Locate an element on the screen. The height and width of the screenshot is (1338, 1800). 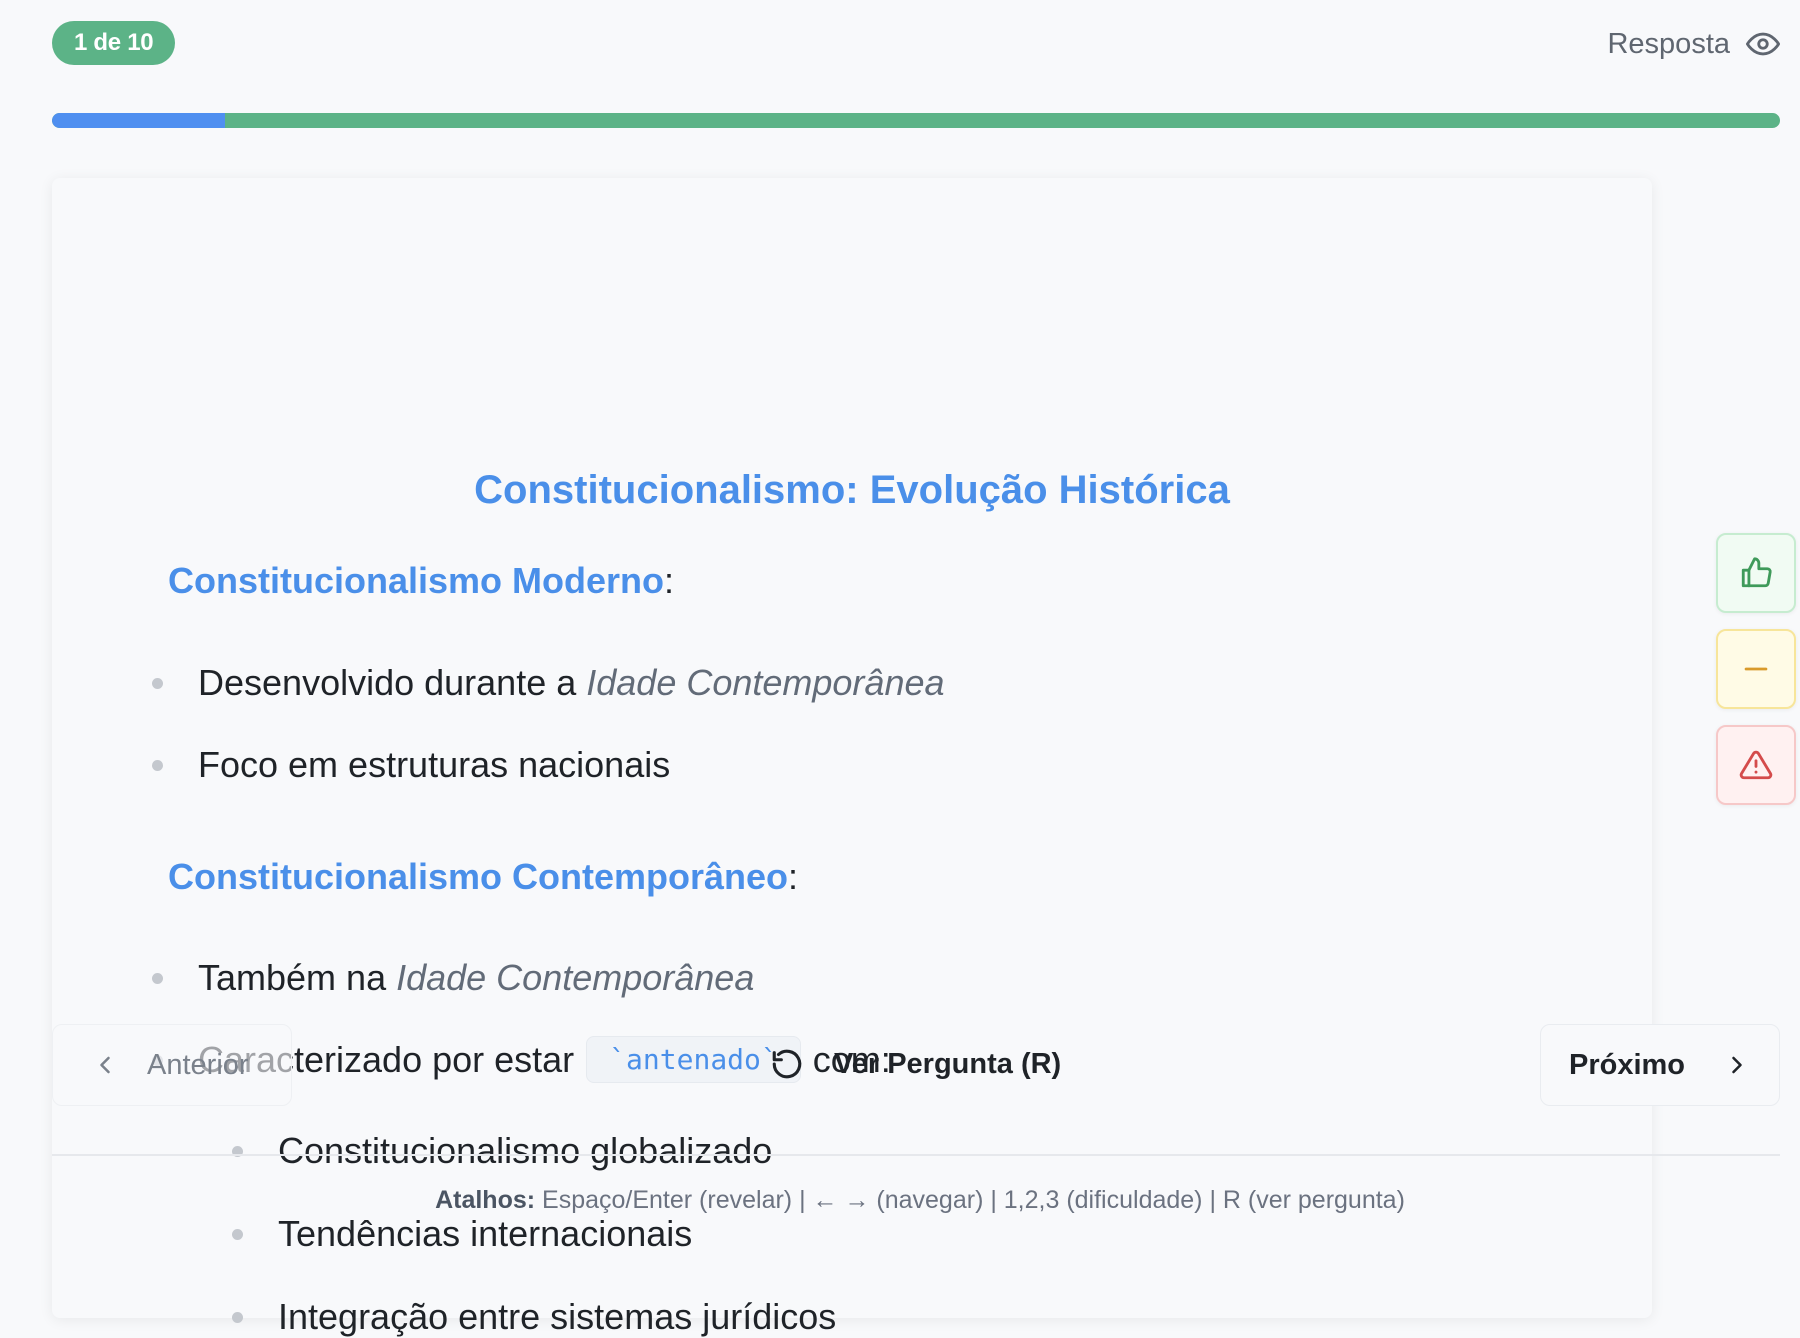
sub-list-item: Integração entre sistemas jurídicos is located at coordinates (534, 1317).